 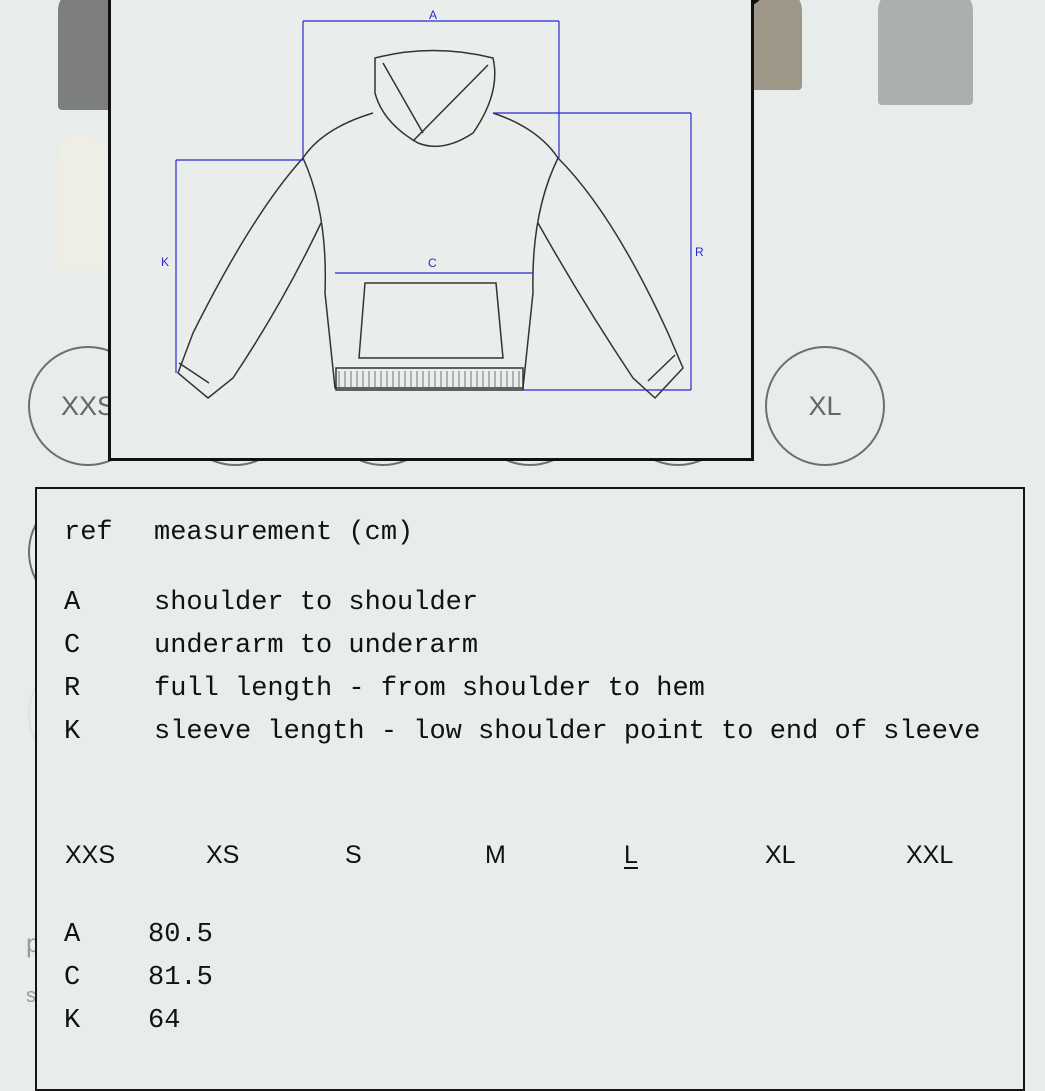 What do you see at coordinates (72, 1021) in the screenshot?
I see `value-ref: K` at bounding box center [72, 1021].